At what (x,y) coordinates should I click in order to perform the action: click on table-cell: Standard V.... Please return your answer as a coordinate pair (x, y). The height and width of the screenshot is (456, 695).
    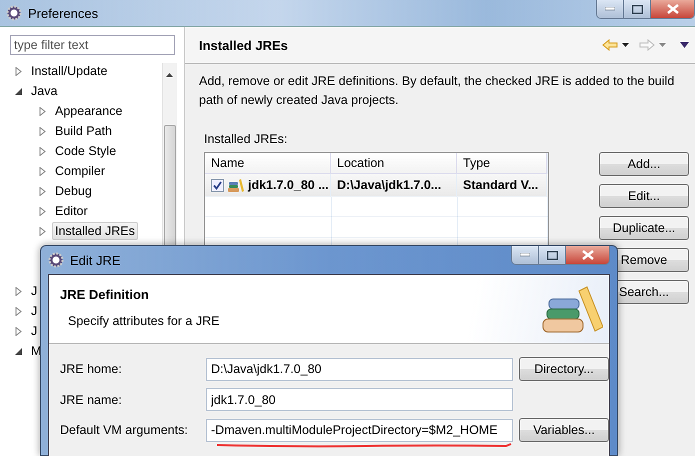
    Looking at the image, I should click on (500, 185).